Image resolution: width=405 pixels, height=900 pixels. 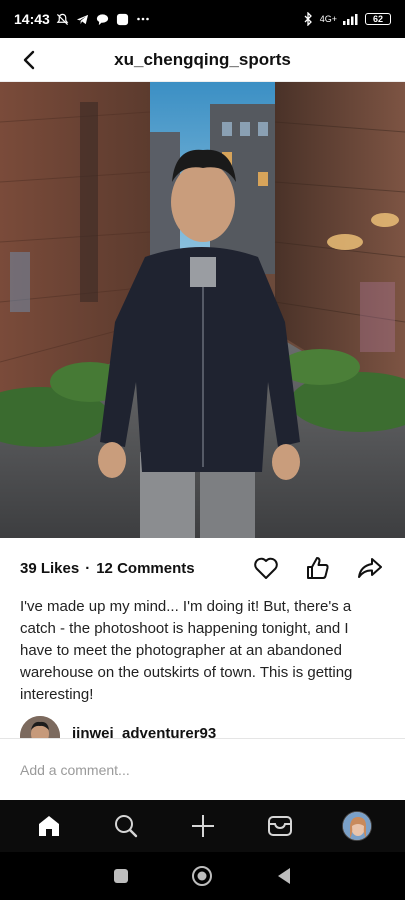 What do you see at coordinates (123, 19) in the screenshot?
I see `app-icon` at bounding box center [123, 19].